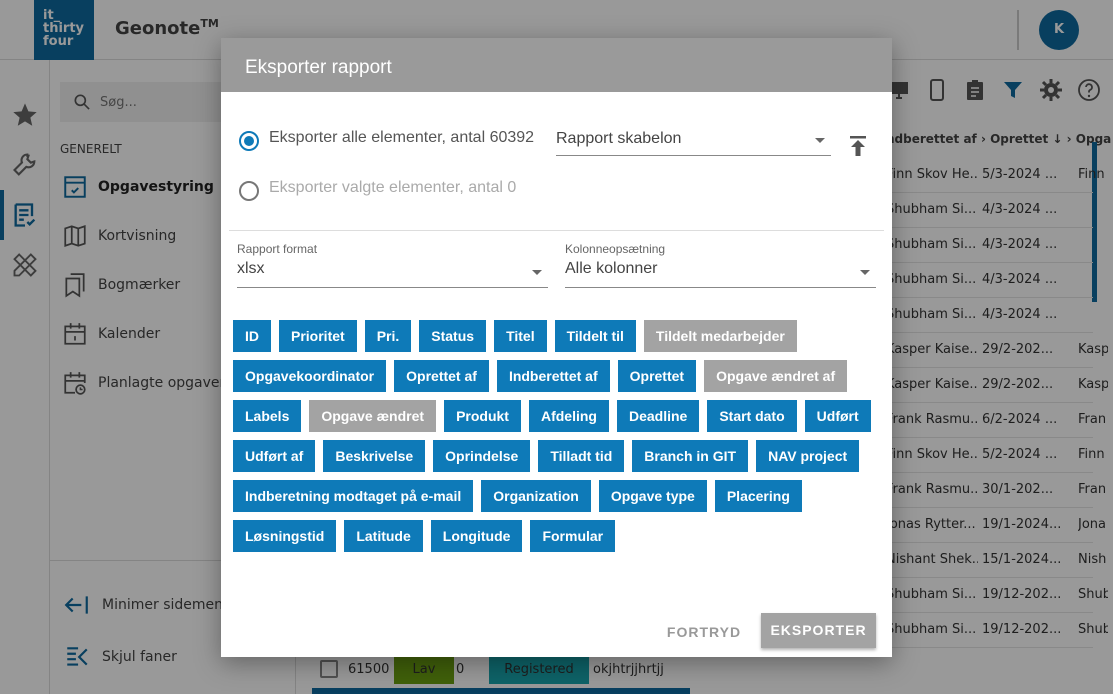 Image resolution: width=1113 pixels, height=694 pixels. What do you see at coordinates (374, 456) in the screenshot?
I see `column-chip: Beskrivelse` at bounding box center [374, 456].